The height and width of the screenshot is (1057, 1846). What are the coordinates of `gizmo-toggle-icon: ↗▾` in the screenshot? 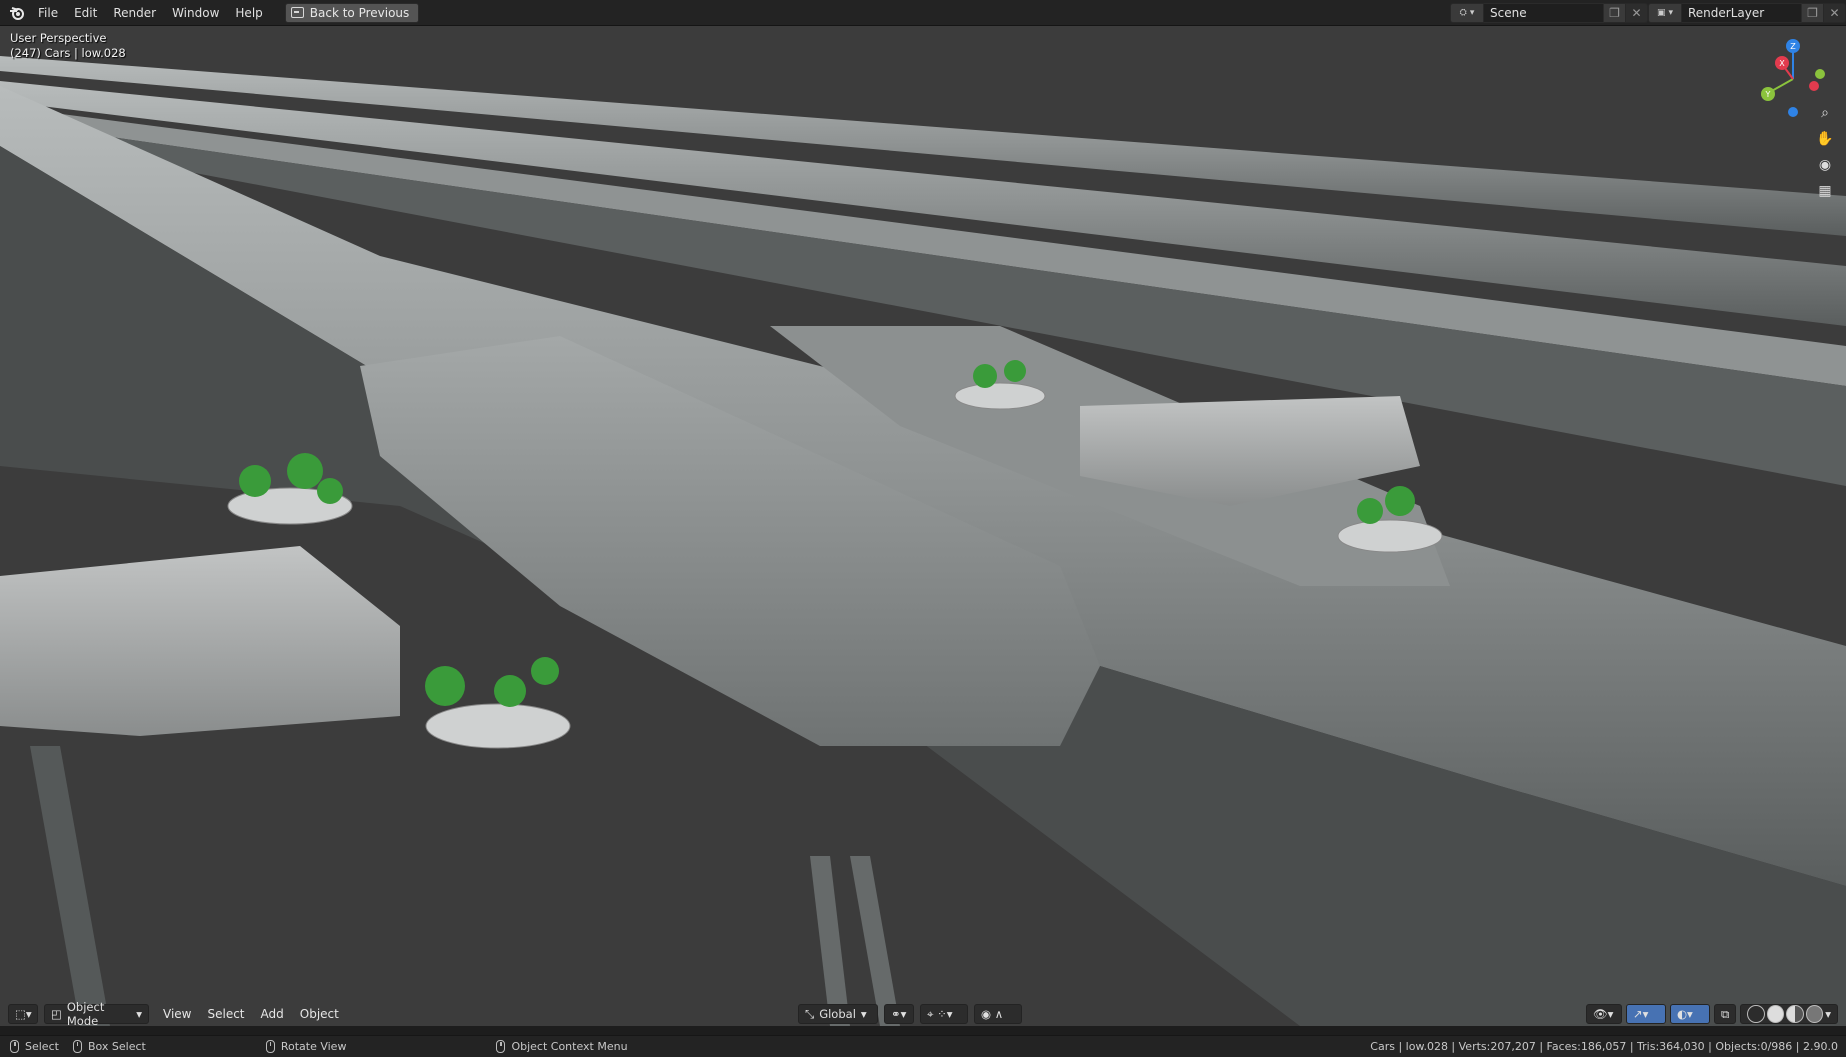 It's located at (1646, 1014).